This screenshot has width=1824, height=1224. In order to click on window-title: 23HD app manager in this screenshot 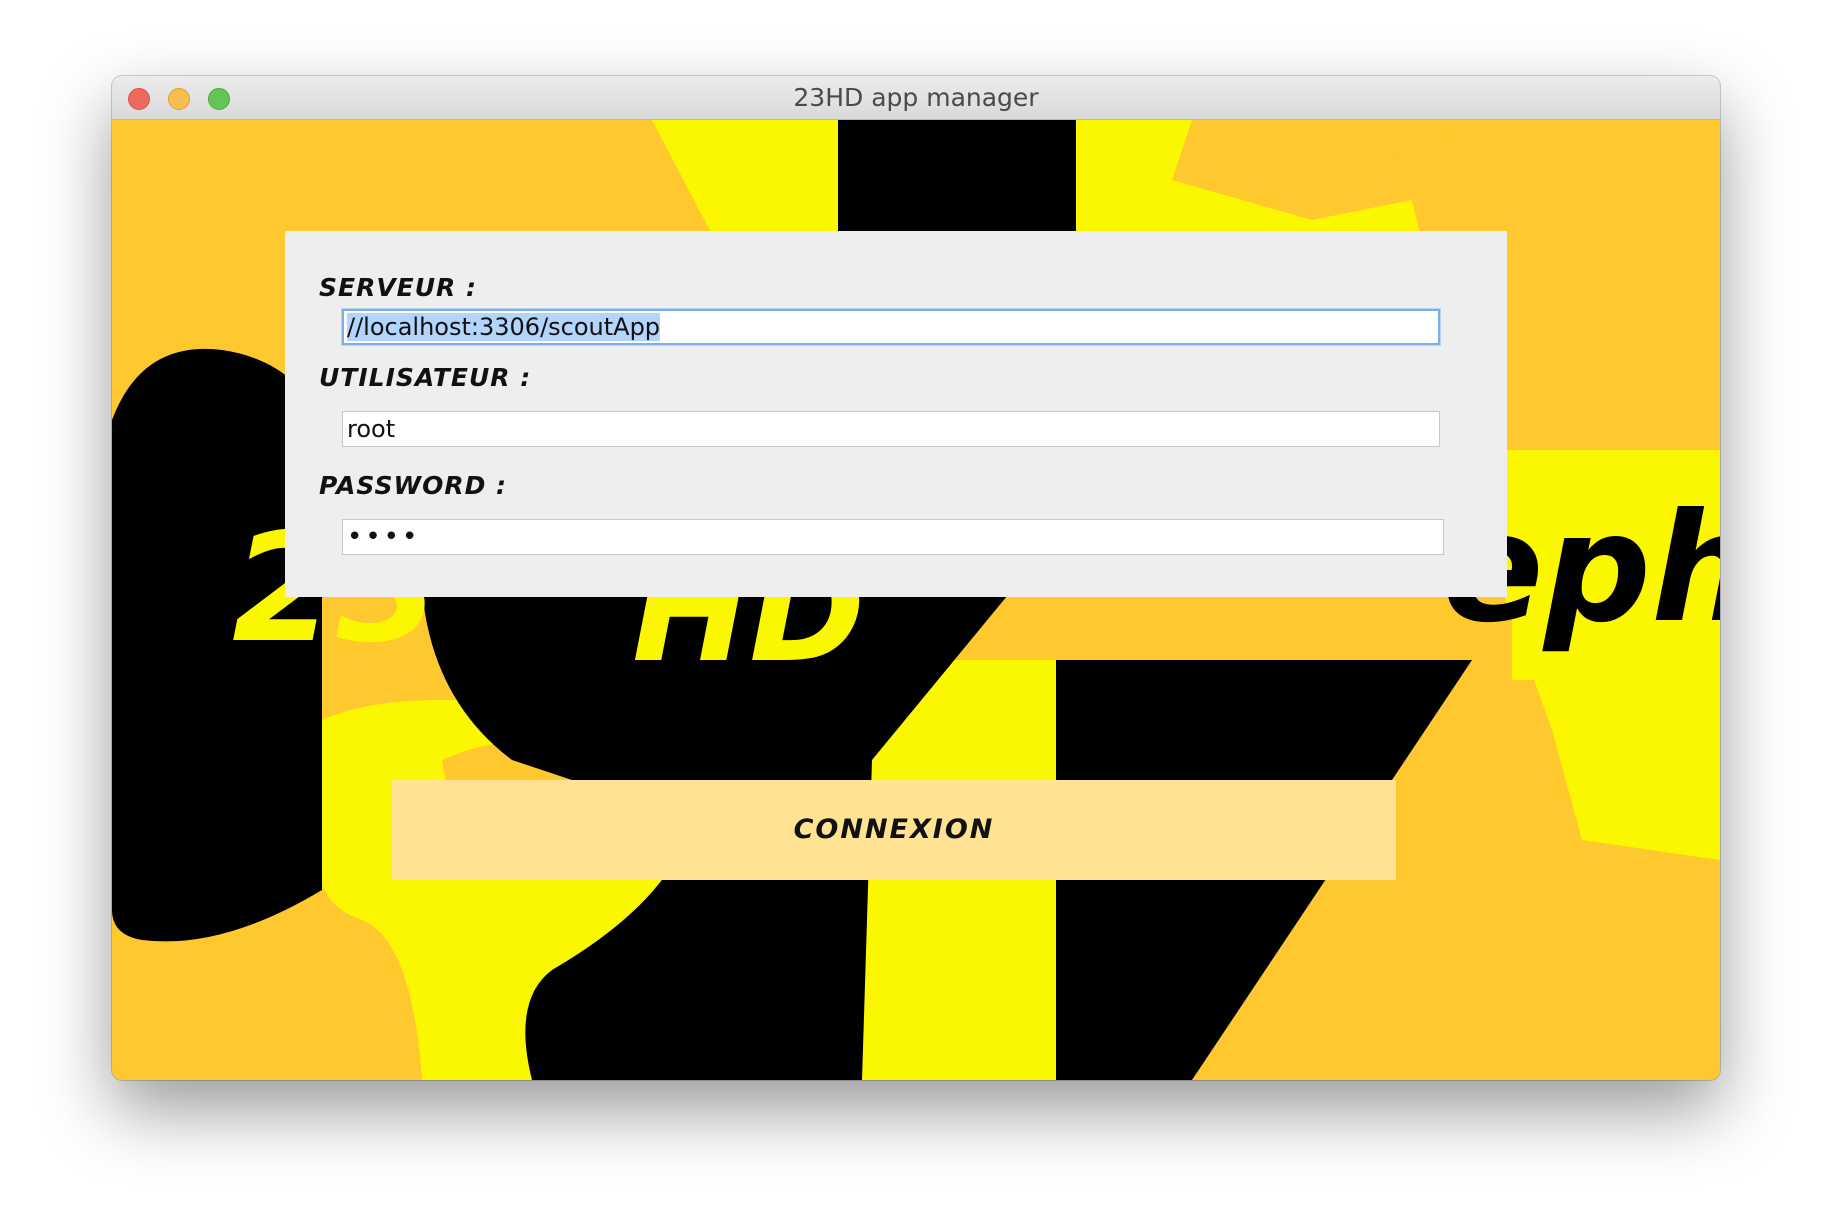, I will do `click(916, 97)`.